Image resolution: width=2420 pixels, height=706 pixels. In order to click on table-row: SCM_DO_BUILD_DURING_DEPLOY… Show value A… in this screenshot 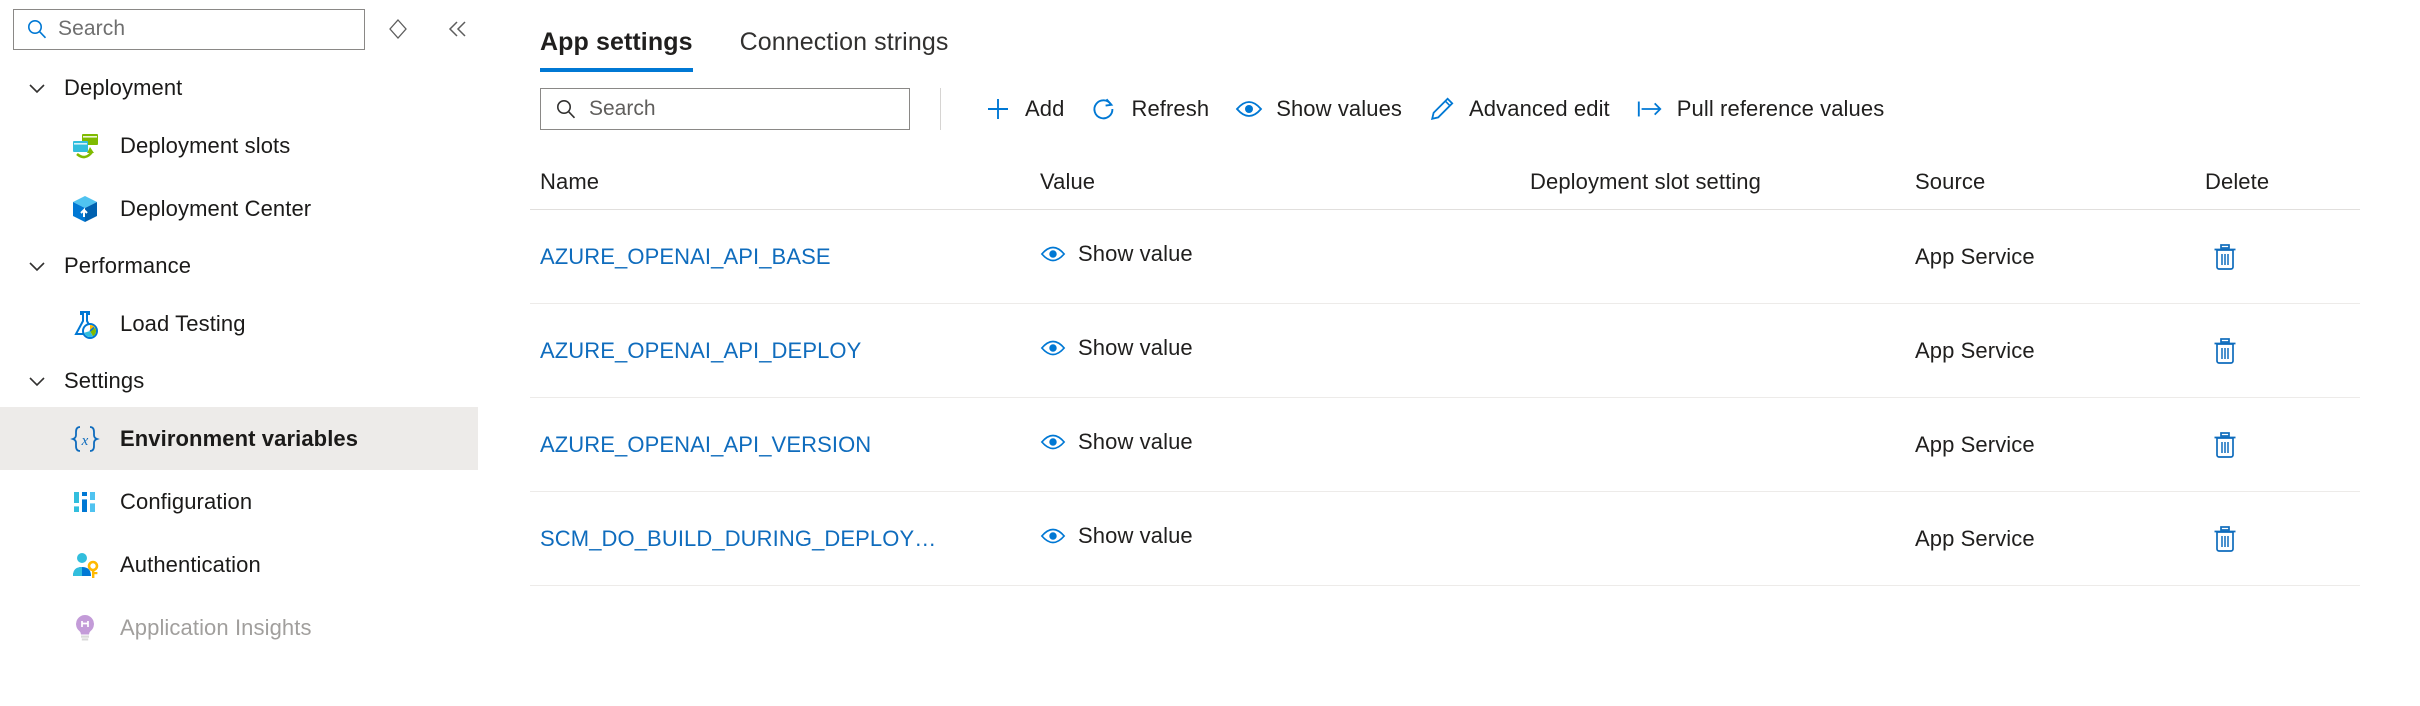, I will do `click(1445, 539)`.